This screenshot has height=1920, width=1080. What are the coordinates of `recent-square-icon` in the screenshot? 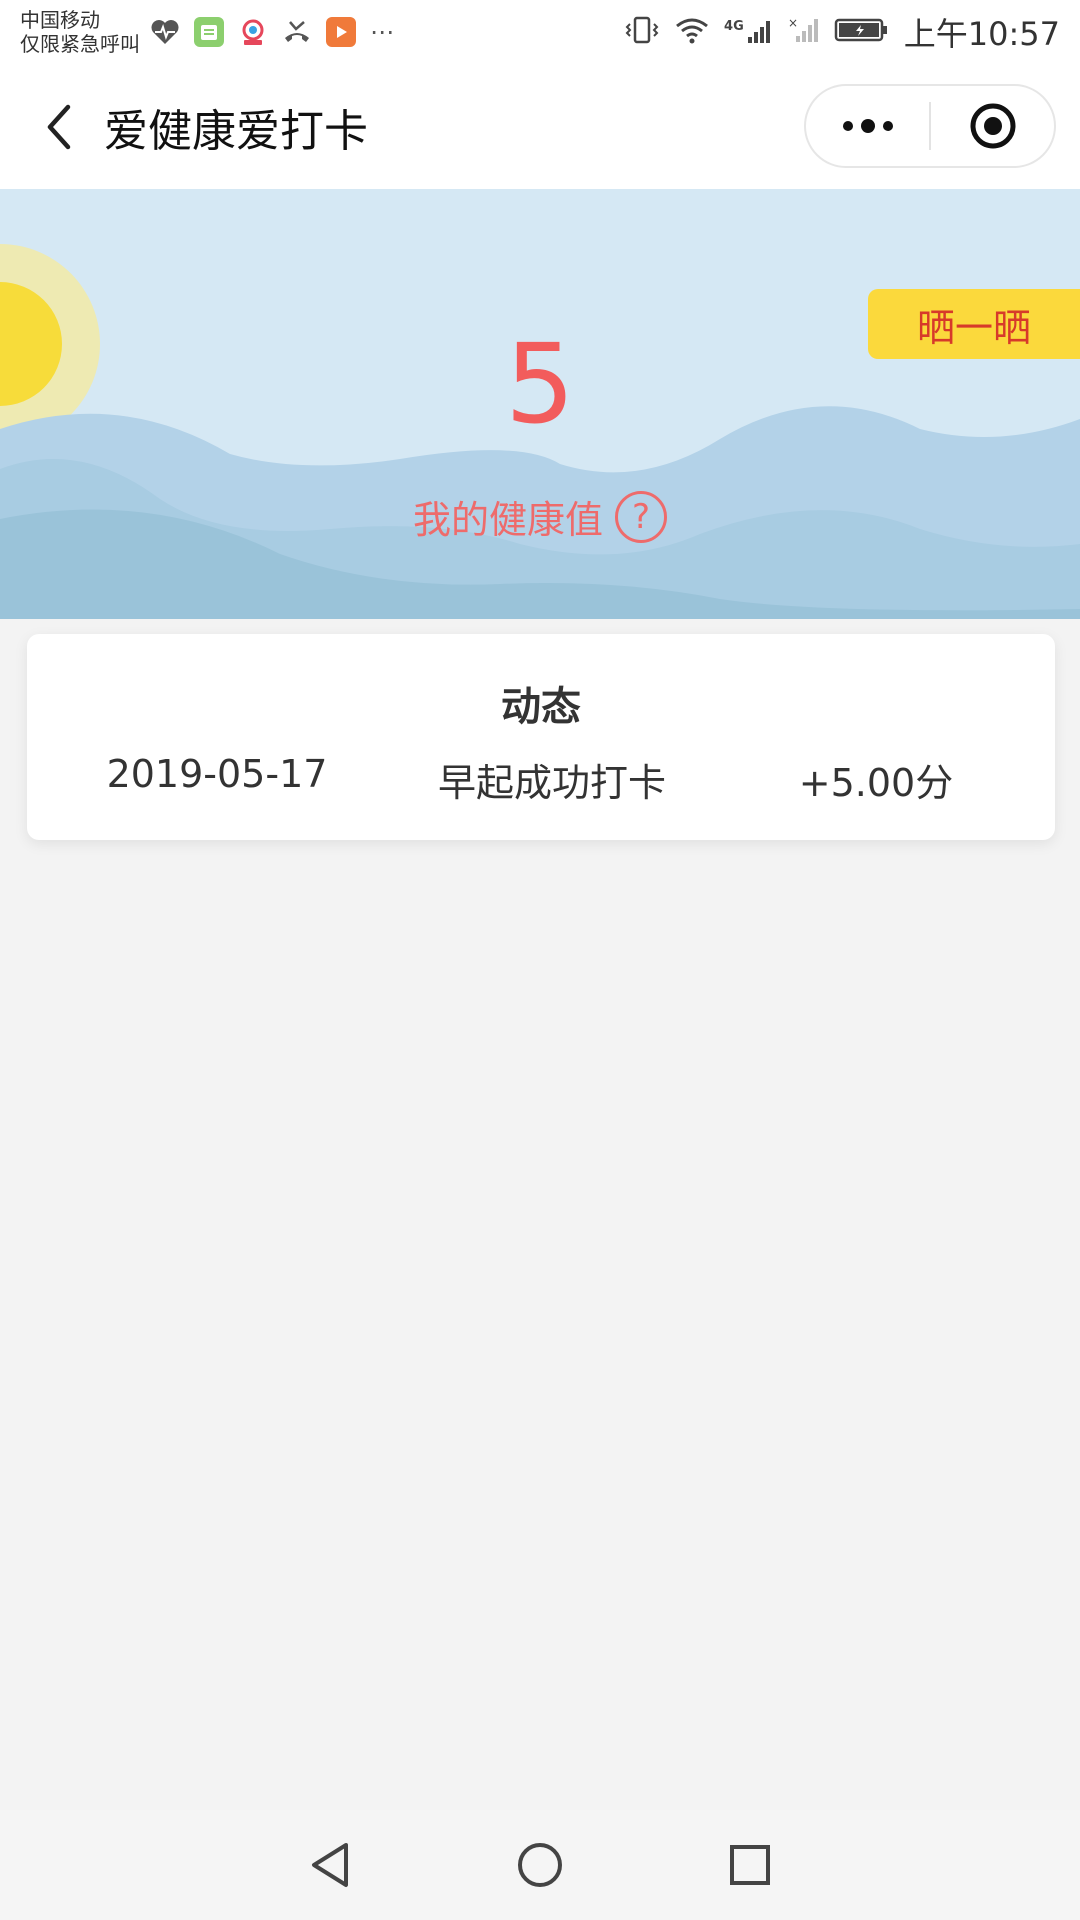 It's located at (750, 1865).